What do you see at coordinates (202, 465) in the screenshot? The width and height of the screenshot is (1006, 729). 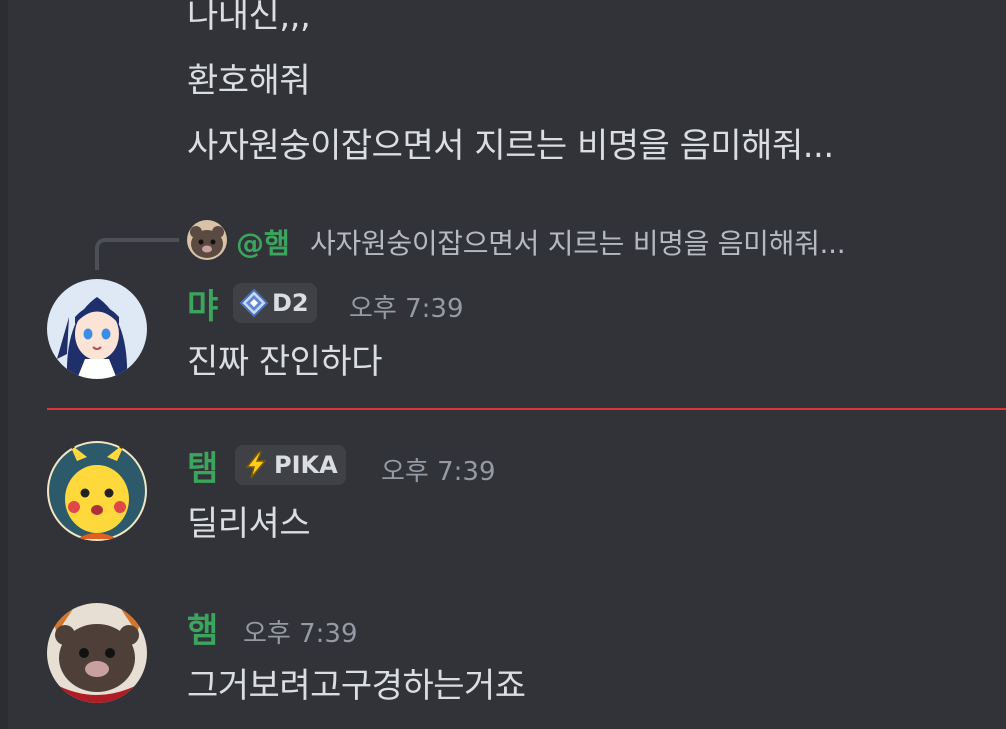 I see `username: 탬` at bounding box center [202, 465].